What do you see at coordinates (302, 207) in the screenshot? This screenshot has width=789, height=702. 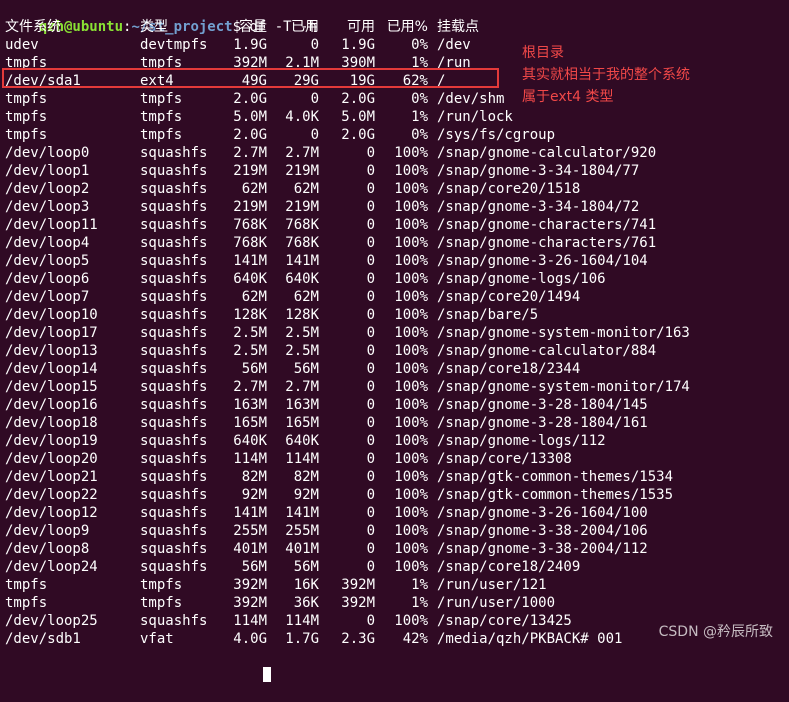 I see `cell-used: 219M` at bounding box center [302, 207].